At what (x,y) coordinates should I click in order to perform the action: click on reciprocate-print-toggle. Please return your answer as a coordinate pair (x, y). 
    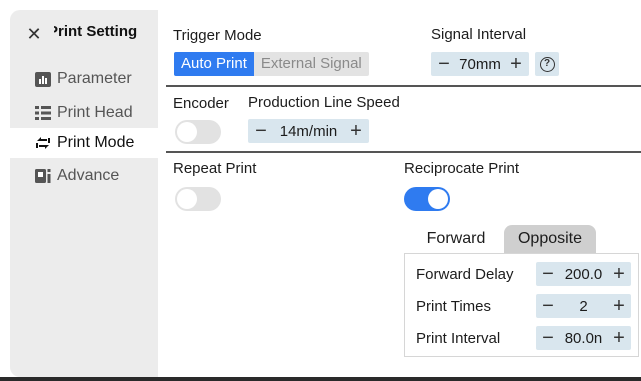
    Looking at the image, I should click on (427, 199).